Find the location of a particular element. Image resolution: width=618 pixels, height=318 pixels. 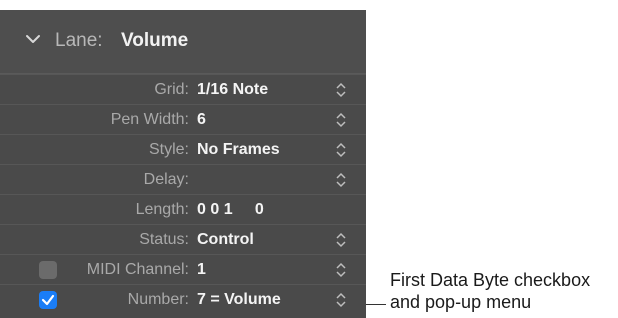

style-row: Style: No Frames is located at coordinates (183, 149).